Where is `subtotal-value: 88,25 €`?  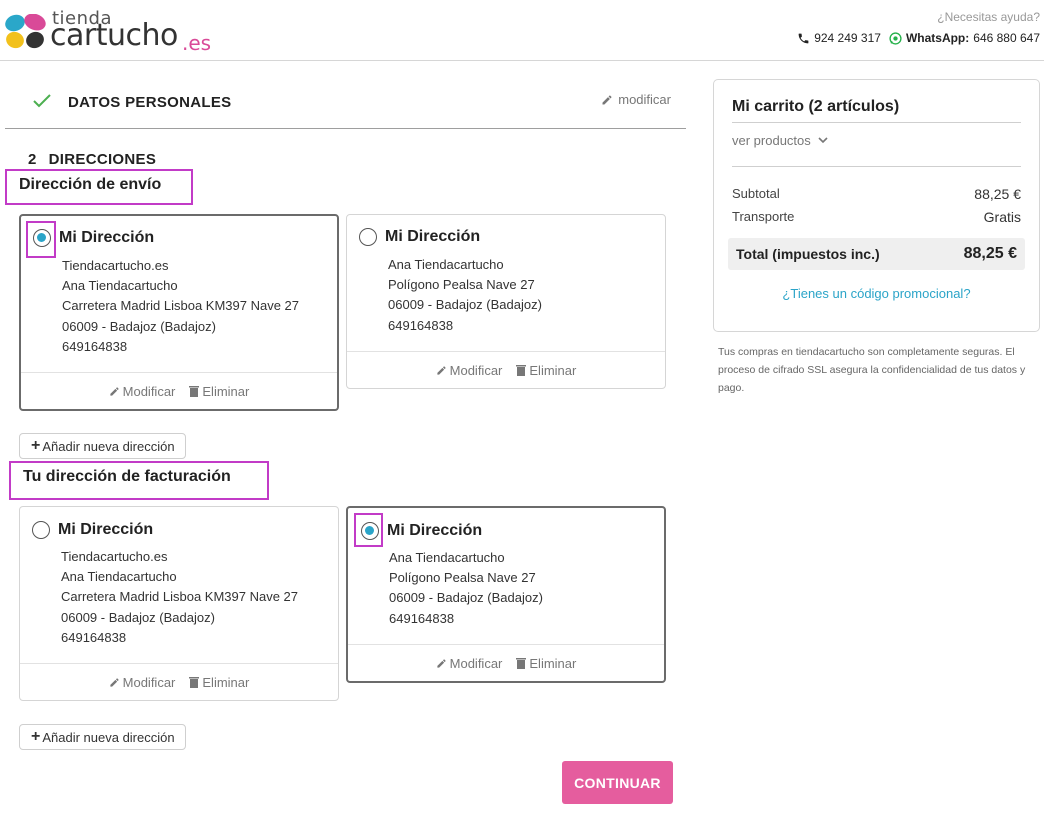 subtotal-value: 88,25 € is located at coordinates (997, 194).